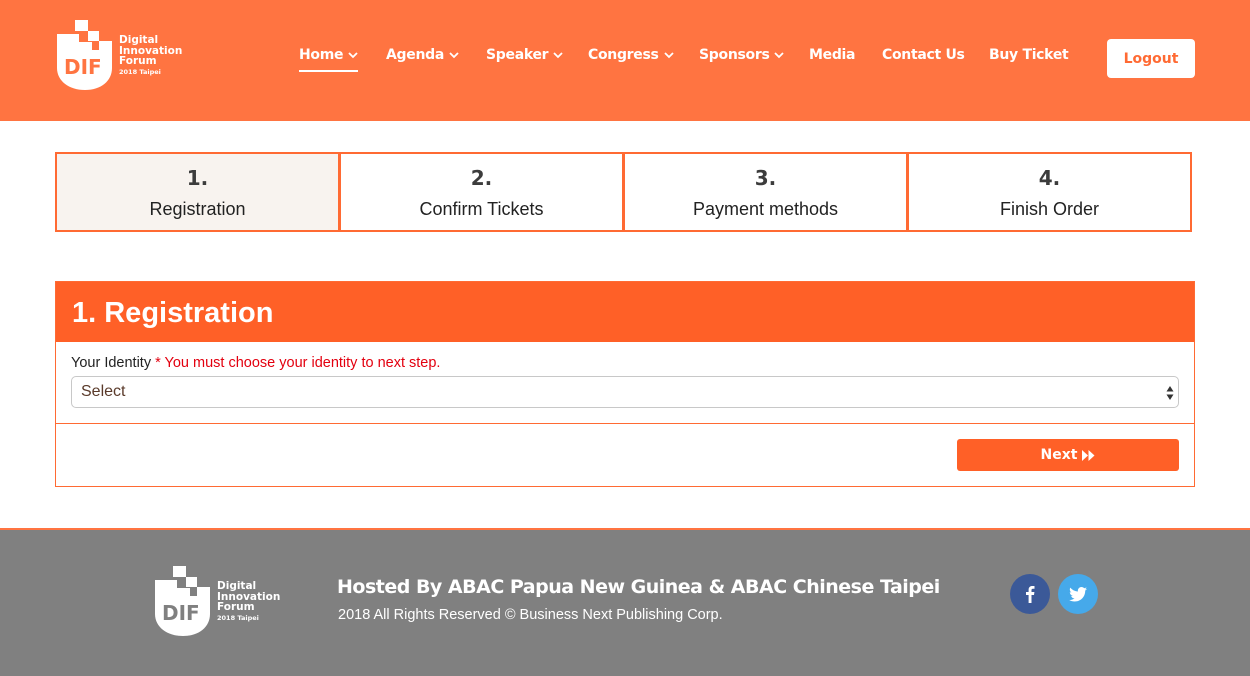  I want to click on nav-sponsors-label: Sponsors, so click(734, 55).